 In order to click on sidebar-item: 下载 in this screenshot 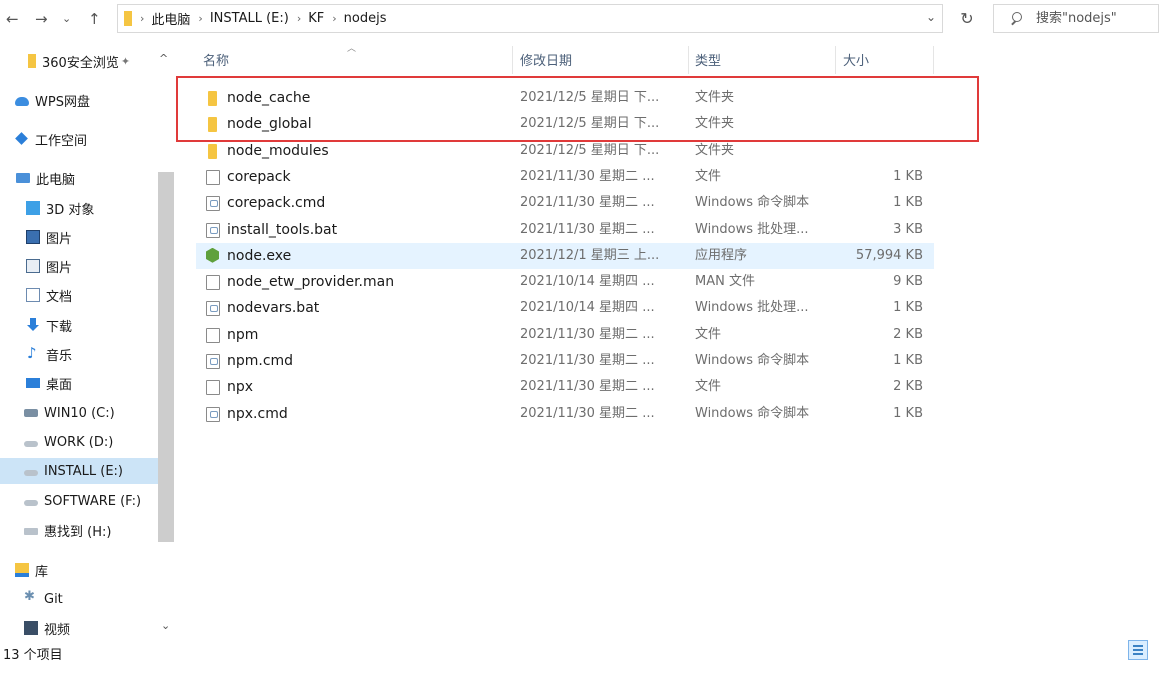, I will do `click(79, 325)`.